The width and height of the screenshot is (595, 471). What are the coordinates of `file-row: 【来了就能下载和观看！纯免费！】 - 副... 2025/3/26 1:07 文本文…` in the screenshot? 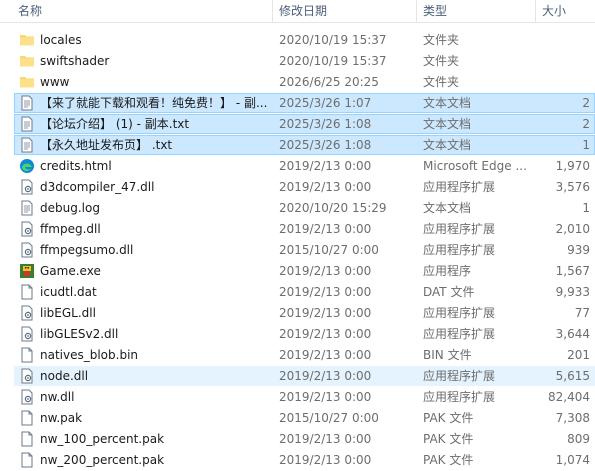 It's located at (297, 103).